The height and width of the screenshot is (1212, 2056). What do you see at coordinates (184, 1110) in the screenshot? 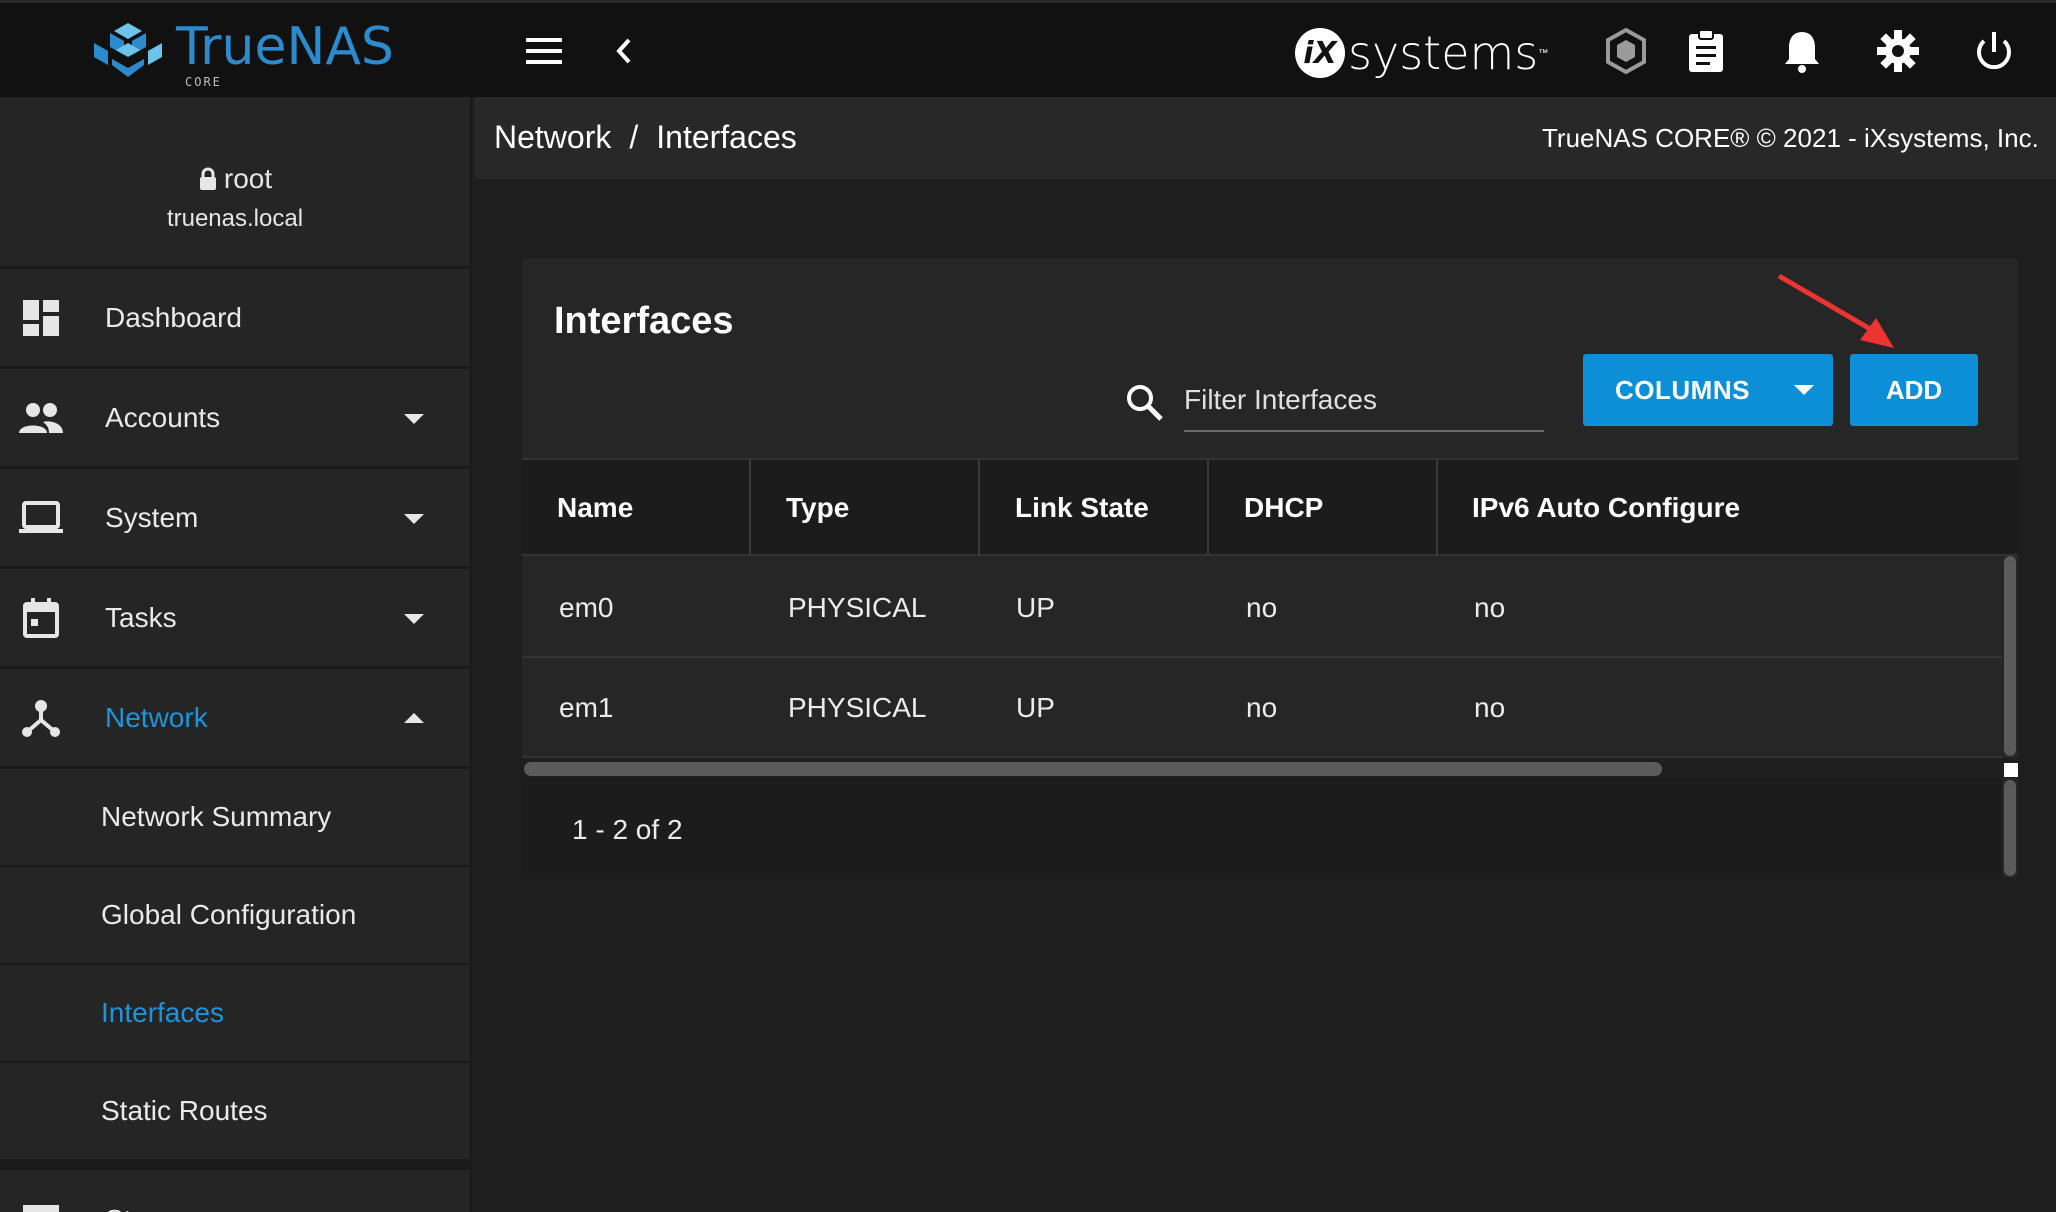
I see `sidebar-subitem-label: Static Routes` at bounding box center [184, 1110].